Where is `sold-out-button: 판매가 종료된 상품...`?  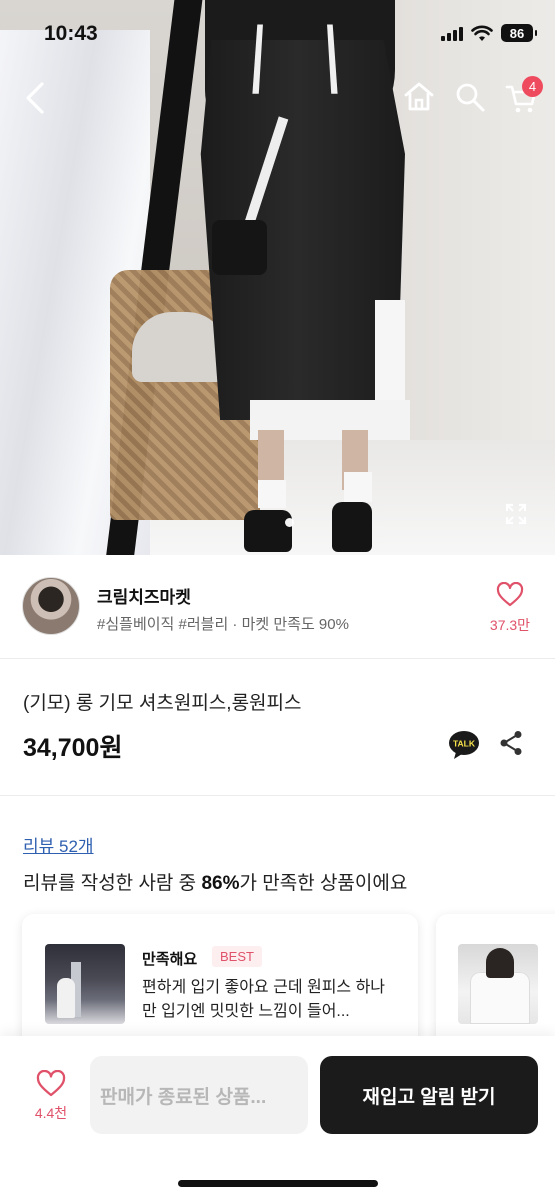
sold-out-button: 판매가 종료된 상품... is located at coordinates (199, 1095).